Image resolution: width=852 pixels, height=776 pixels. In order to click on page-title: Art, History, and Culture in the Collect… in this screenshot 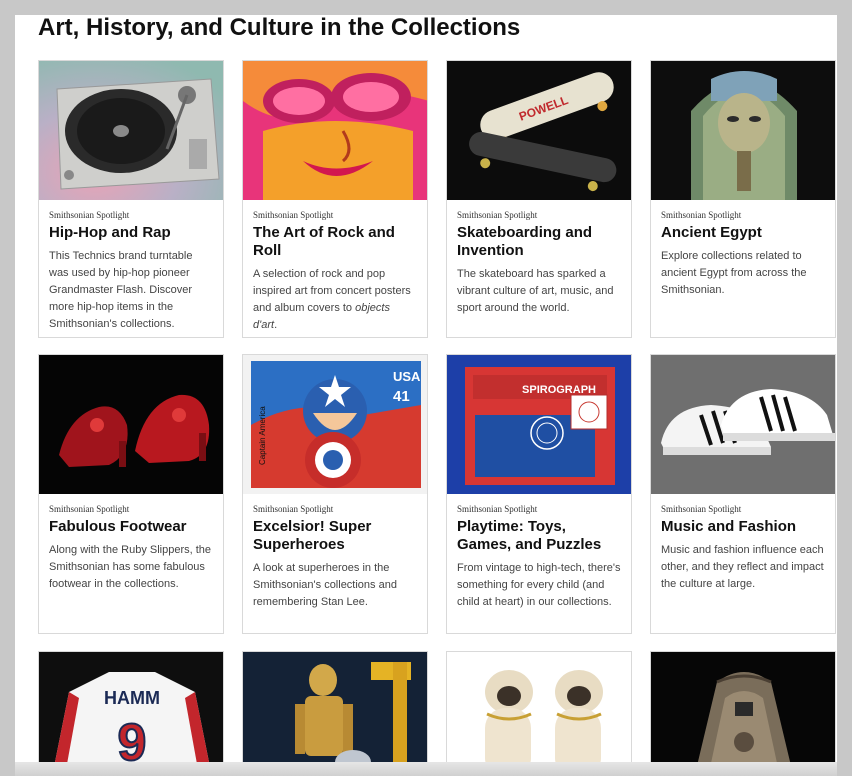, I will do `click(279, 28)`.